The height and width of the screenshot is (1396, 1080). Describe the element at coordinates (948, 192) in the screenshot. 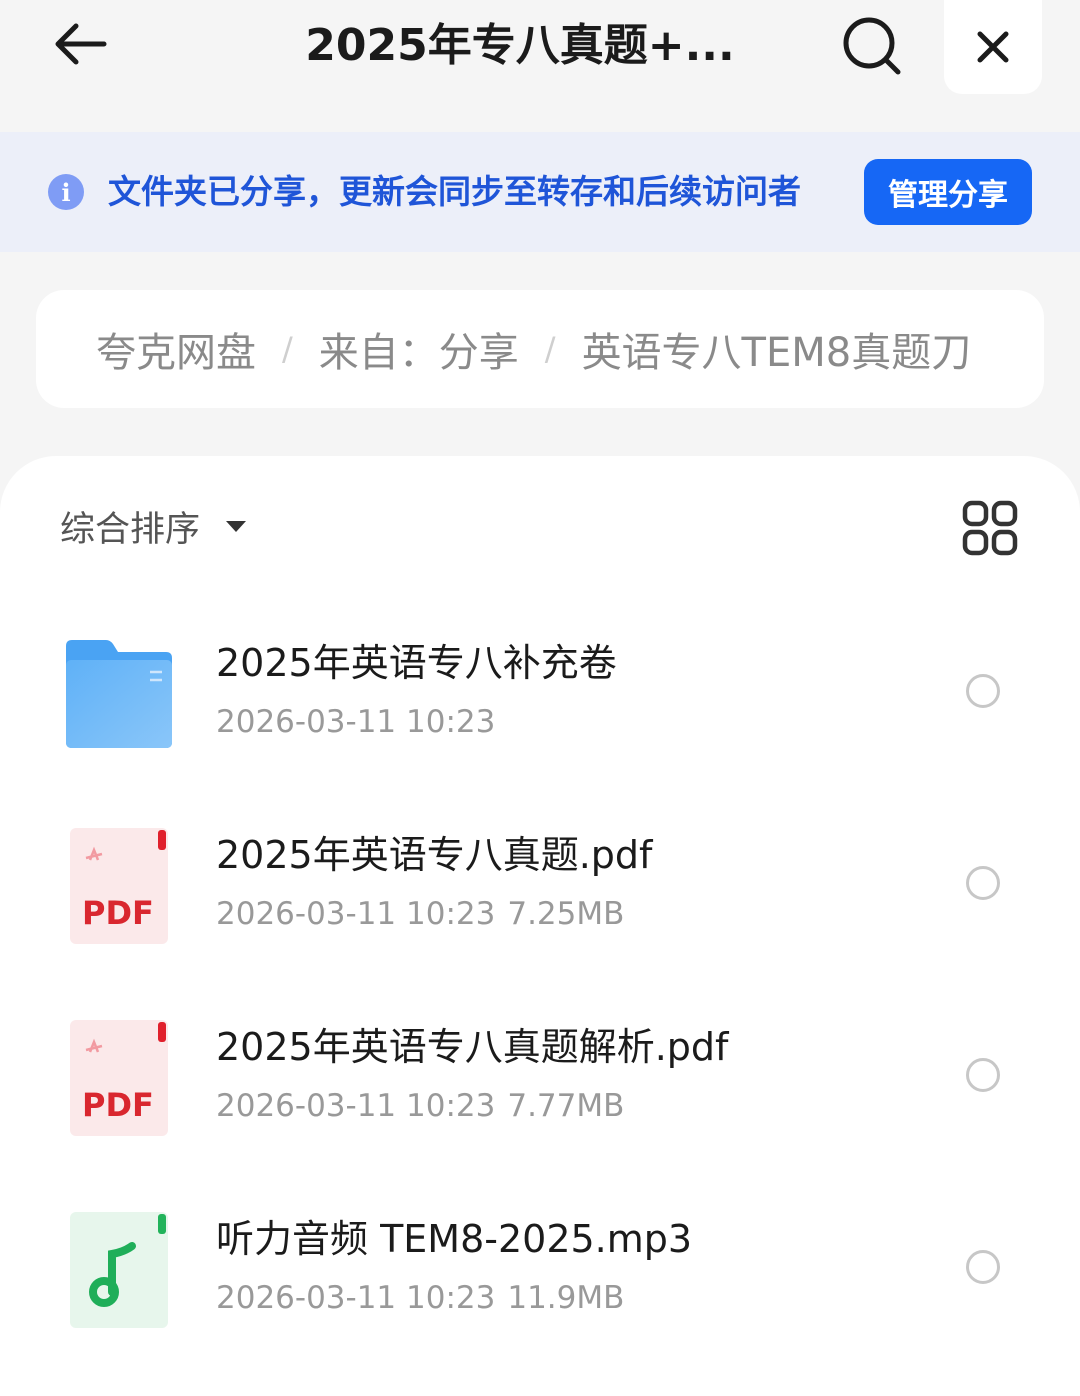

I see `manage-share-button: 管理分享` at that location.